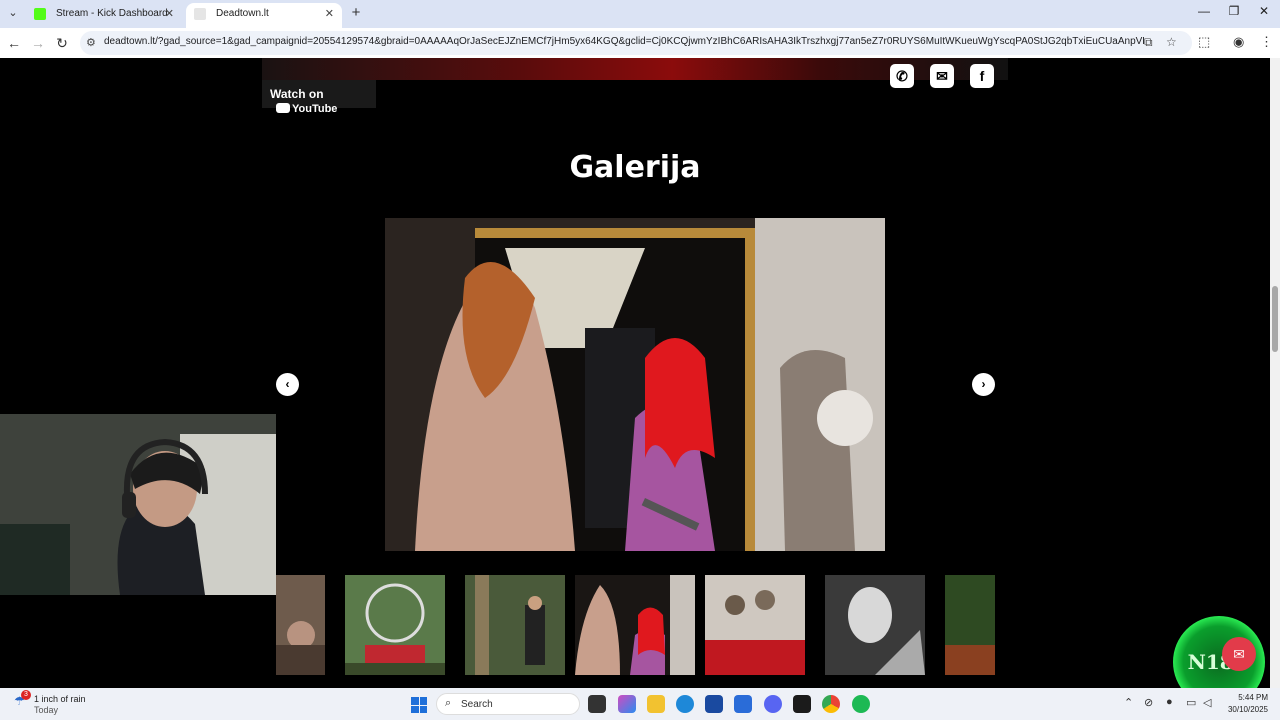 Image resolution: width=1280 pixels, height=720 pixels. I want to click on tray-chevron-icon: ⌃, so click(1128, 702).